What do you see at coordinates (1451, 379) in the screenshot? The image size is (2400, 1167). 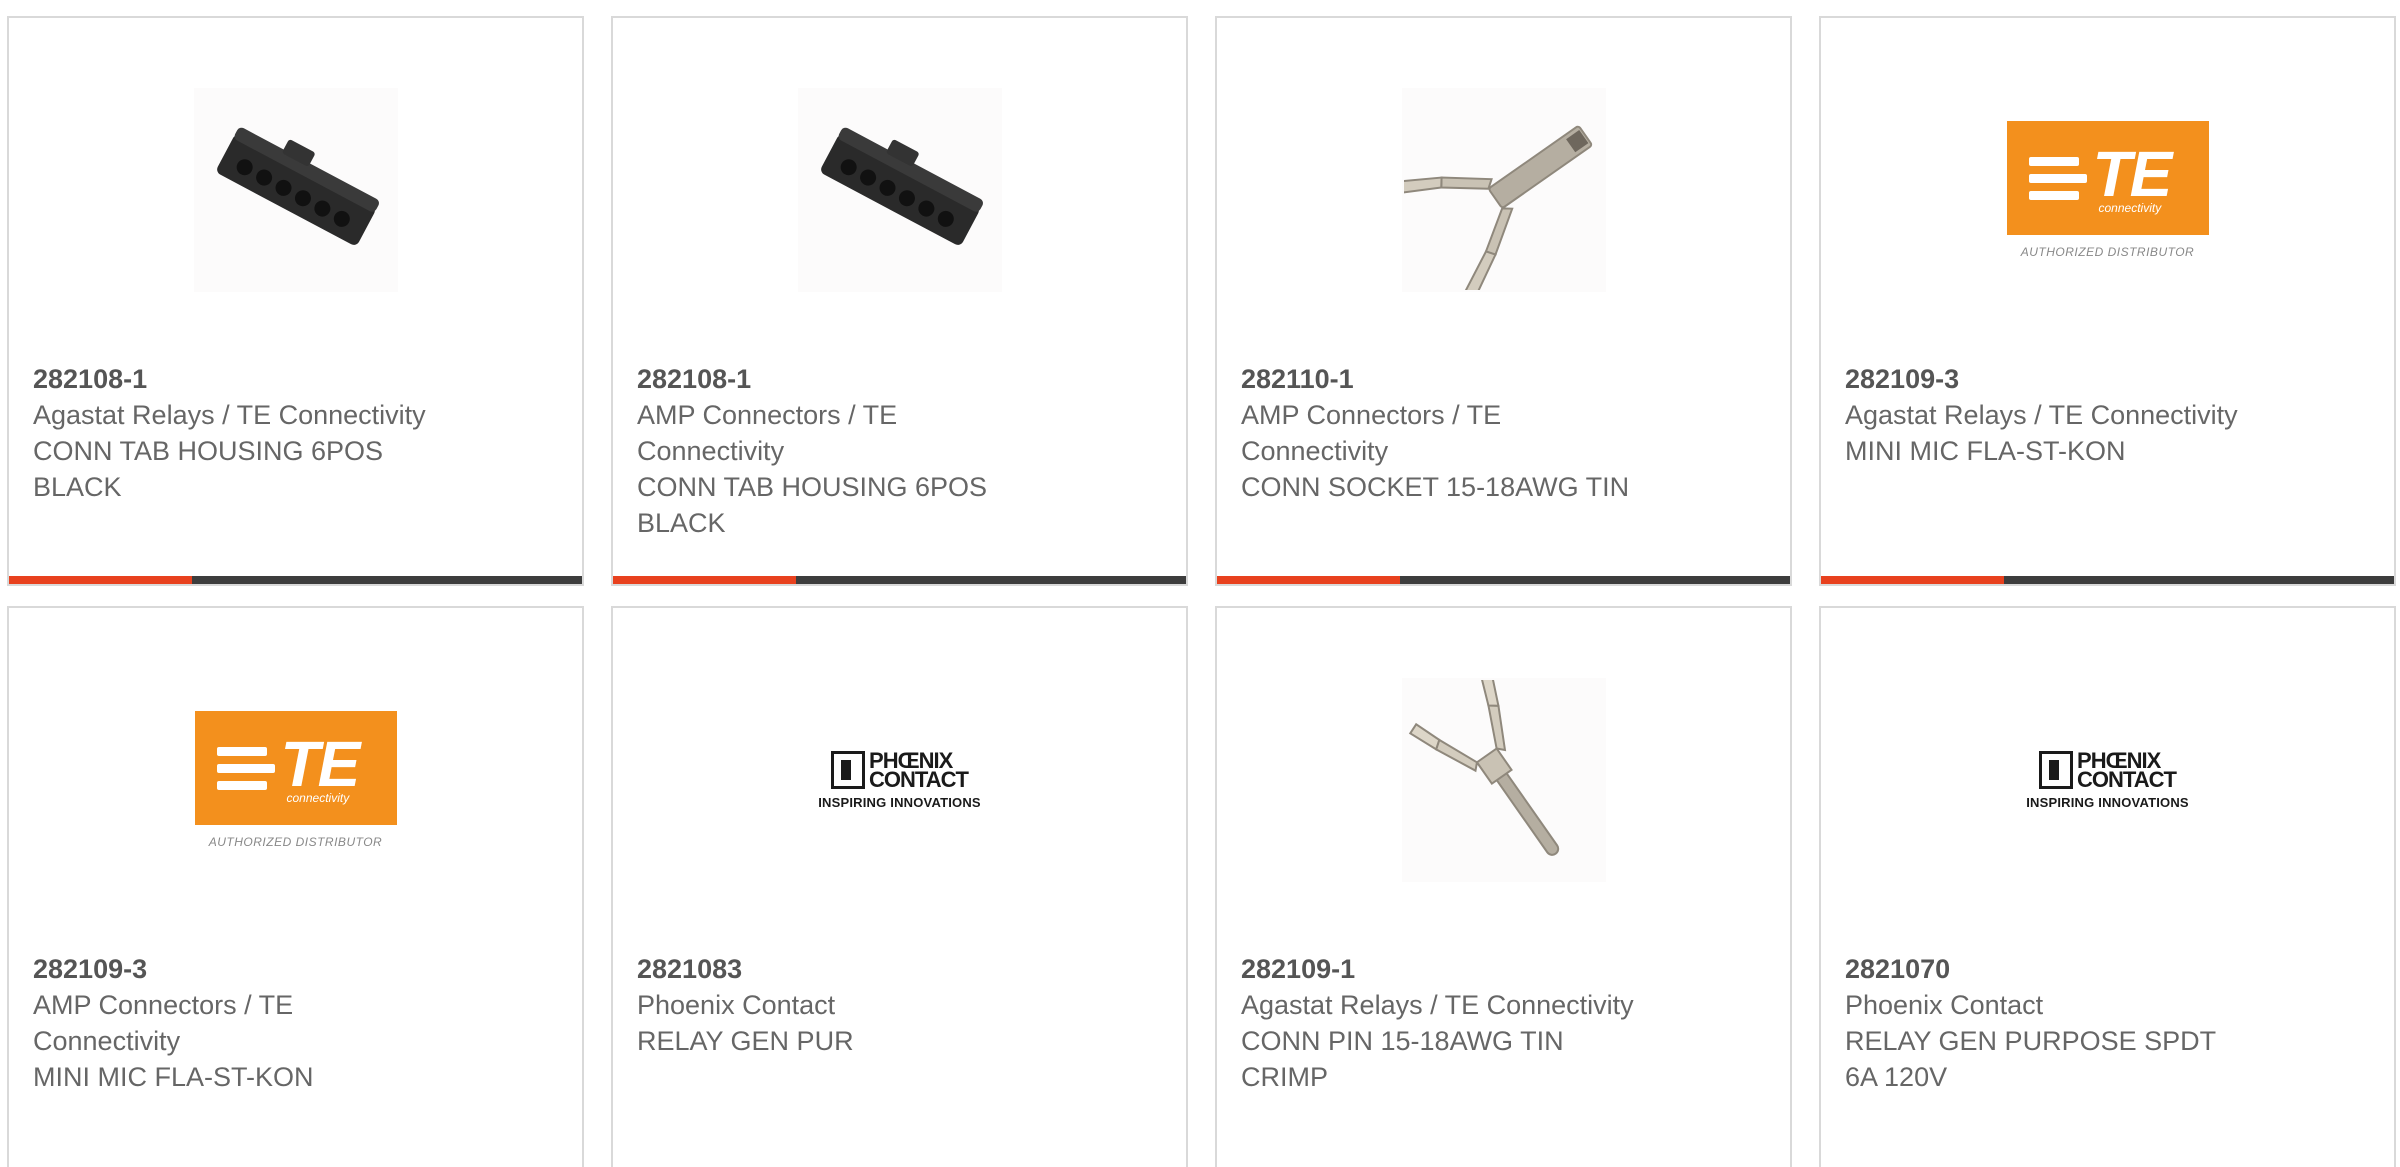 I see `part-number: 282110-1` at bounding box center [1451, 379].